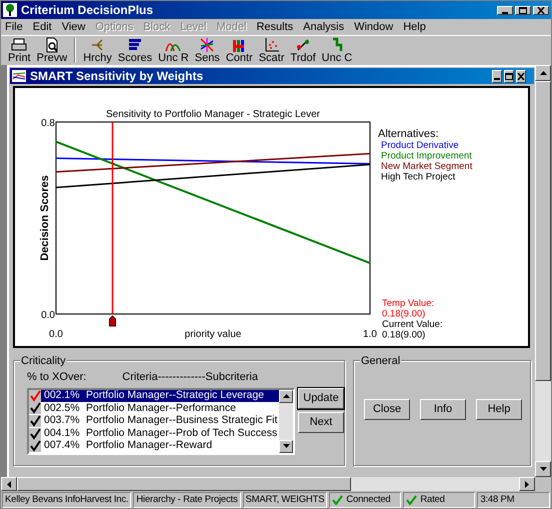 The image size is (552, 509). What do you see at coordinates (48, 315) in the screenshot?
I see `y-tick-label: 0.0` at bounding box center [48, 315].